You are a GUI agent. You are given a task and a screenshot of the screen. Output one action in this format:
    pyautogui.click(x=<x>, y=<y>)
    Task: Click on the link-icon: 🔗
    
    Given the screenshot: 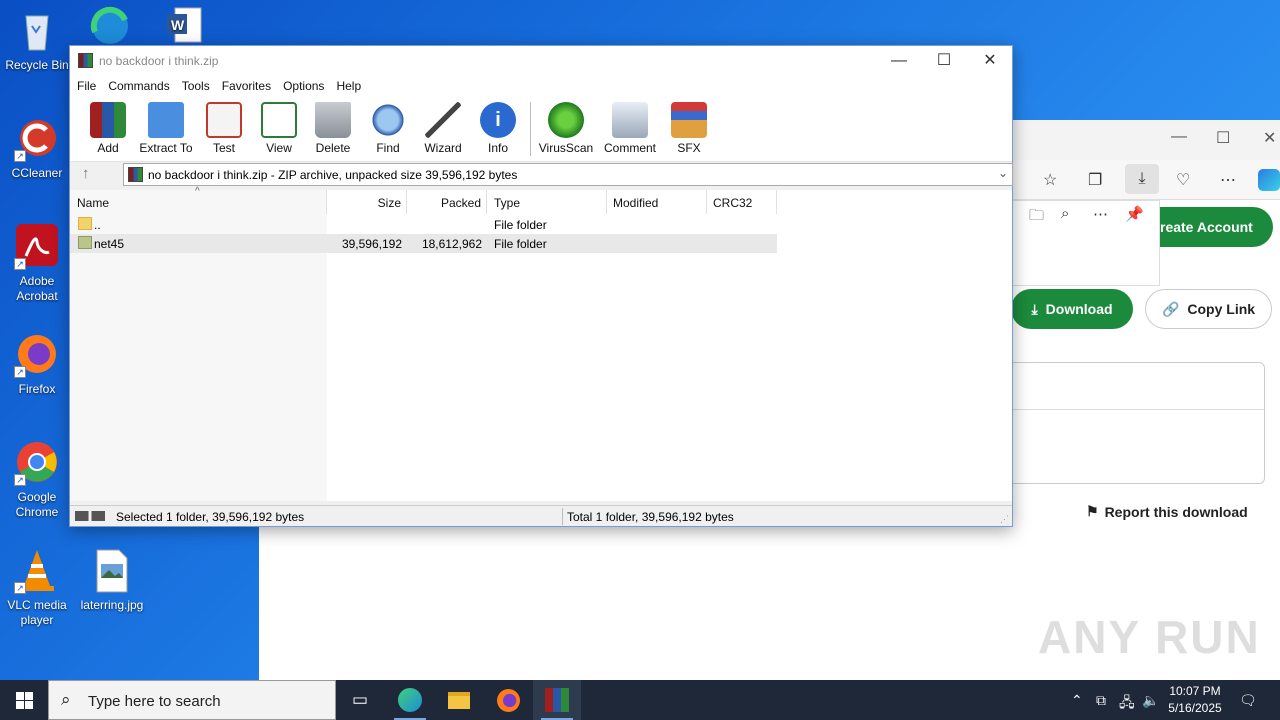 What is the action you would take?
    pyautogui.click(x=1170, y=308)
    